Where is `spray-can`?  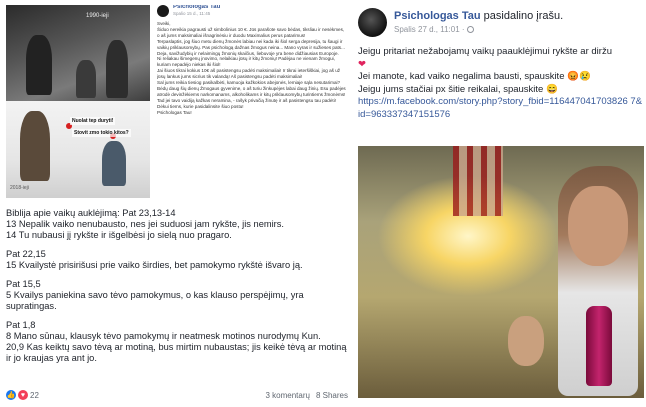 spray-can is located at coordinates (599, 346).